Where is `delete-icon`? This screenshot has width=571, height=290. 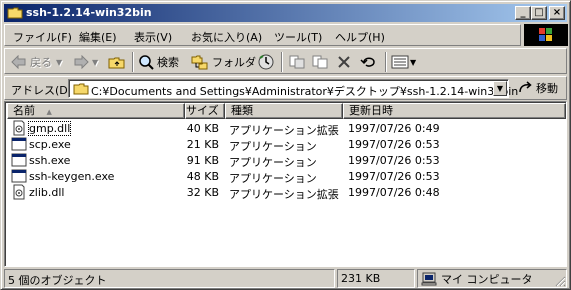 delete-icon is located at coordinates (344, 62).